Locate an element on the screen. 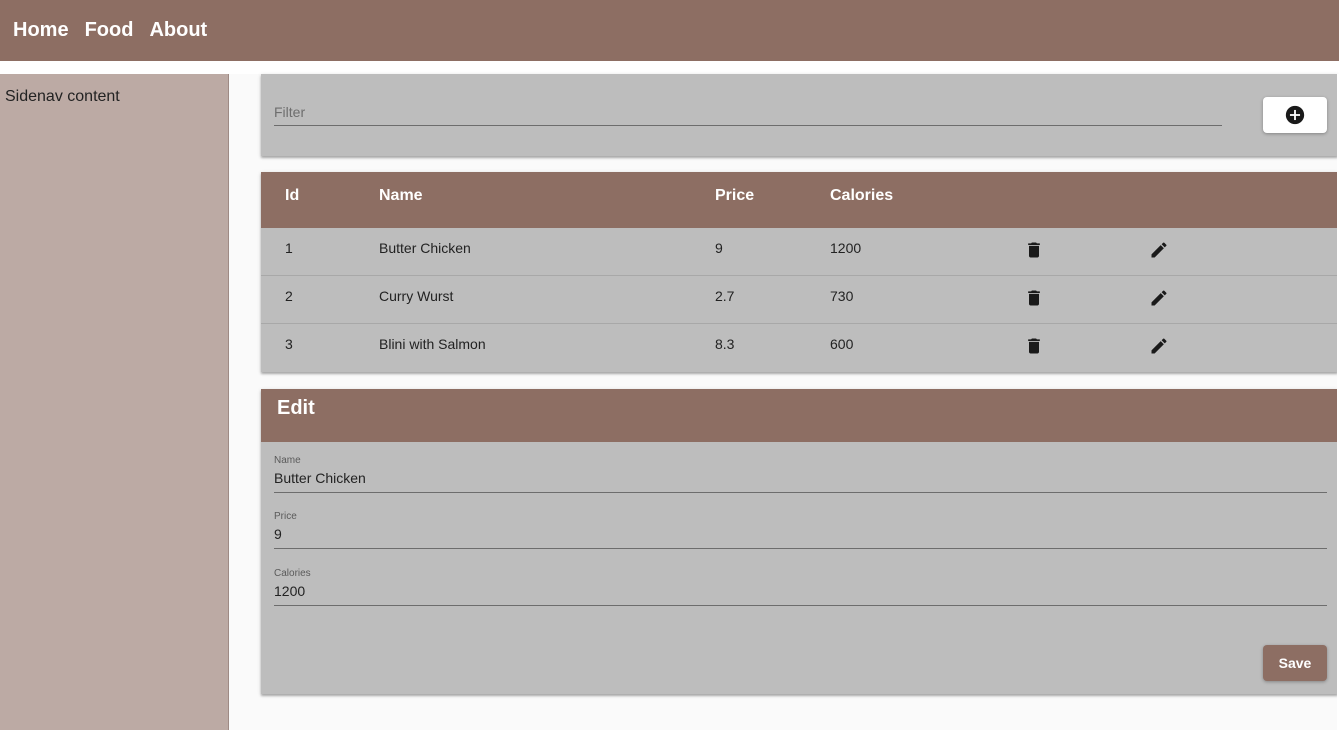  price-label: Price is located at coordinates (285, 516).